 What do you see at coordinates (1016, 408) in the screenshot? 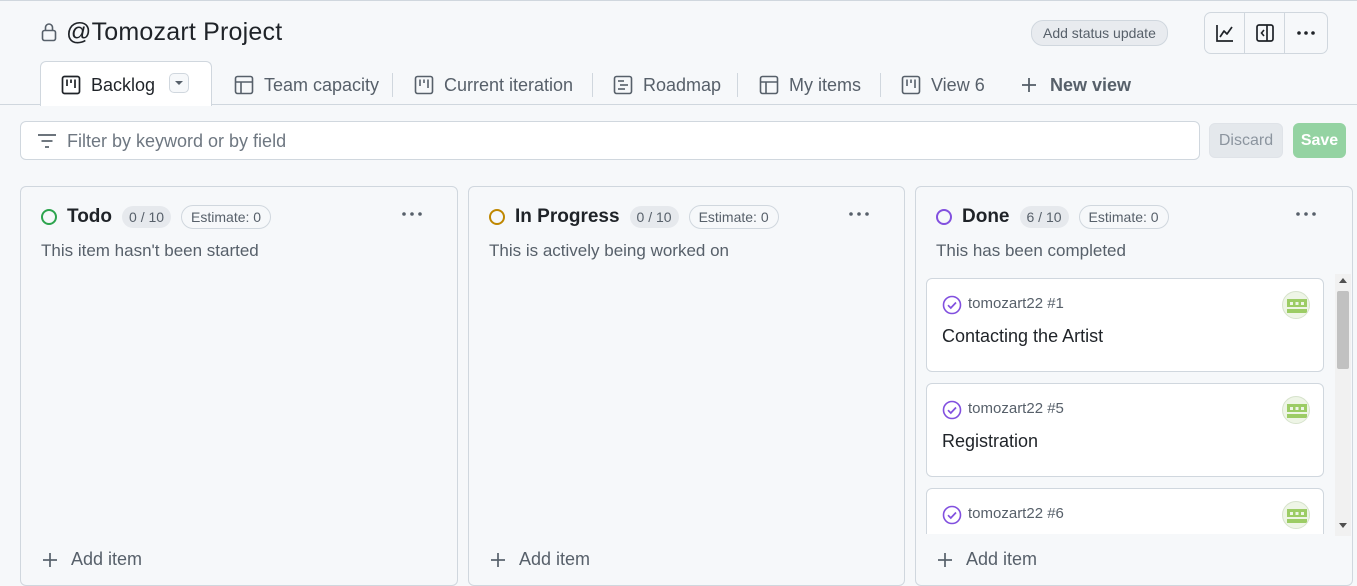
I see `card-meta: tomozart22 #5` at bounding box center [1016, 408].